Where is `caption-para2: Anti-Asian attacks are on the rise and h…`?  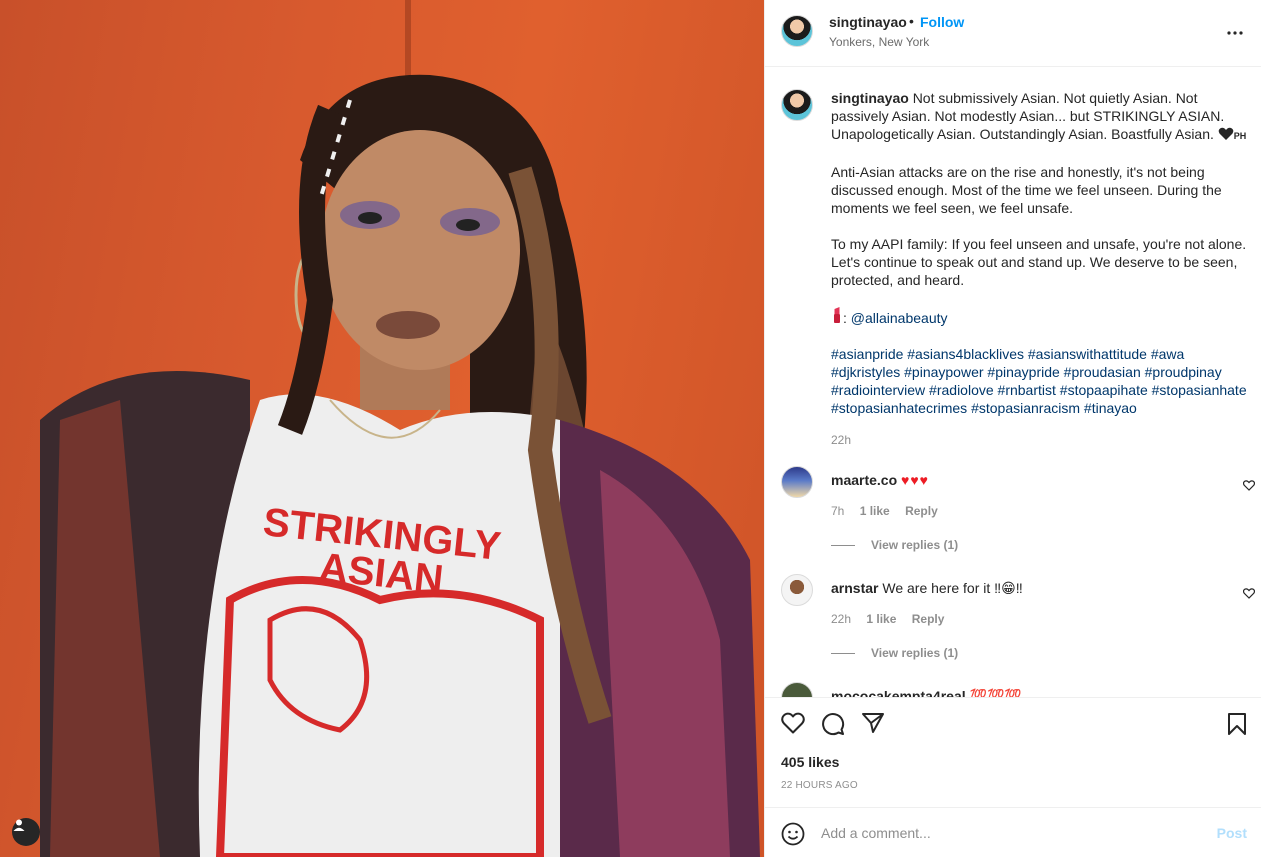 caption-para2: Anti-Asian attacks are on the rise and h… is located at coordinates (1026, 190).